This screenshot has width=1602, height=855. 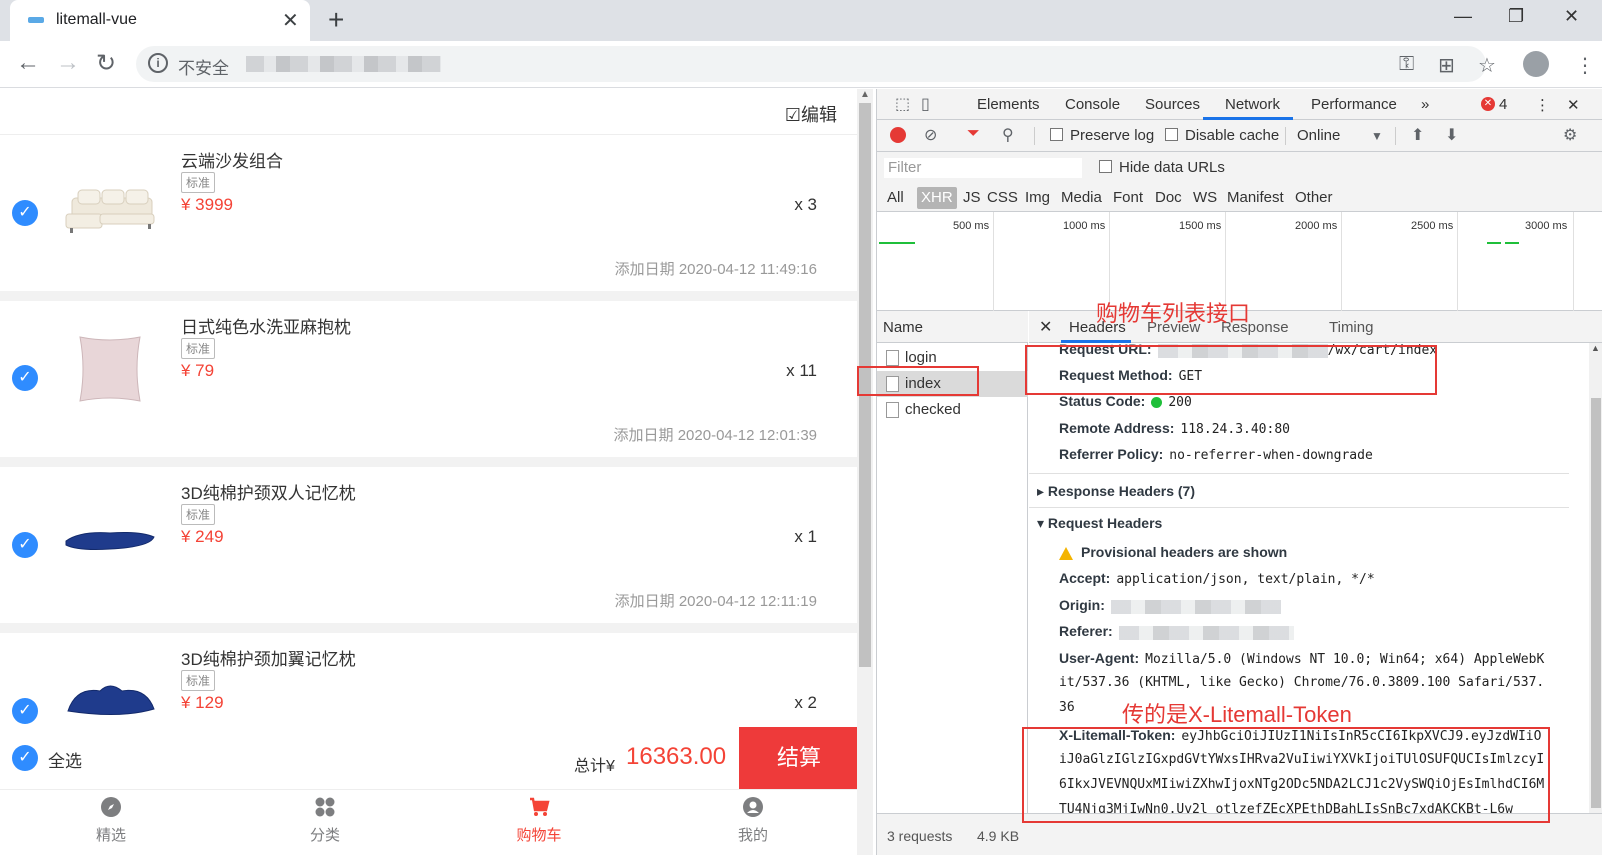 What do you see at coordinates (158, 63) in the screenshot?
I see `info-icon: i` at bounding box center [158, 63].